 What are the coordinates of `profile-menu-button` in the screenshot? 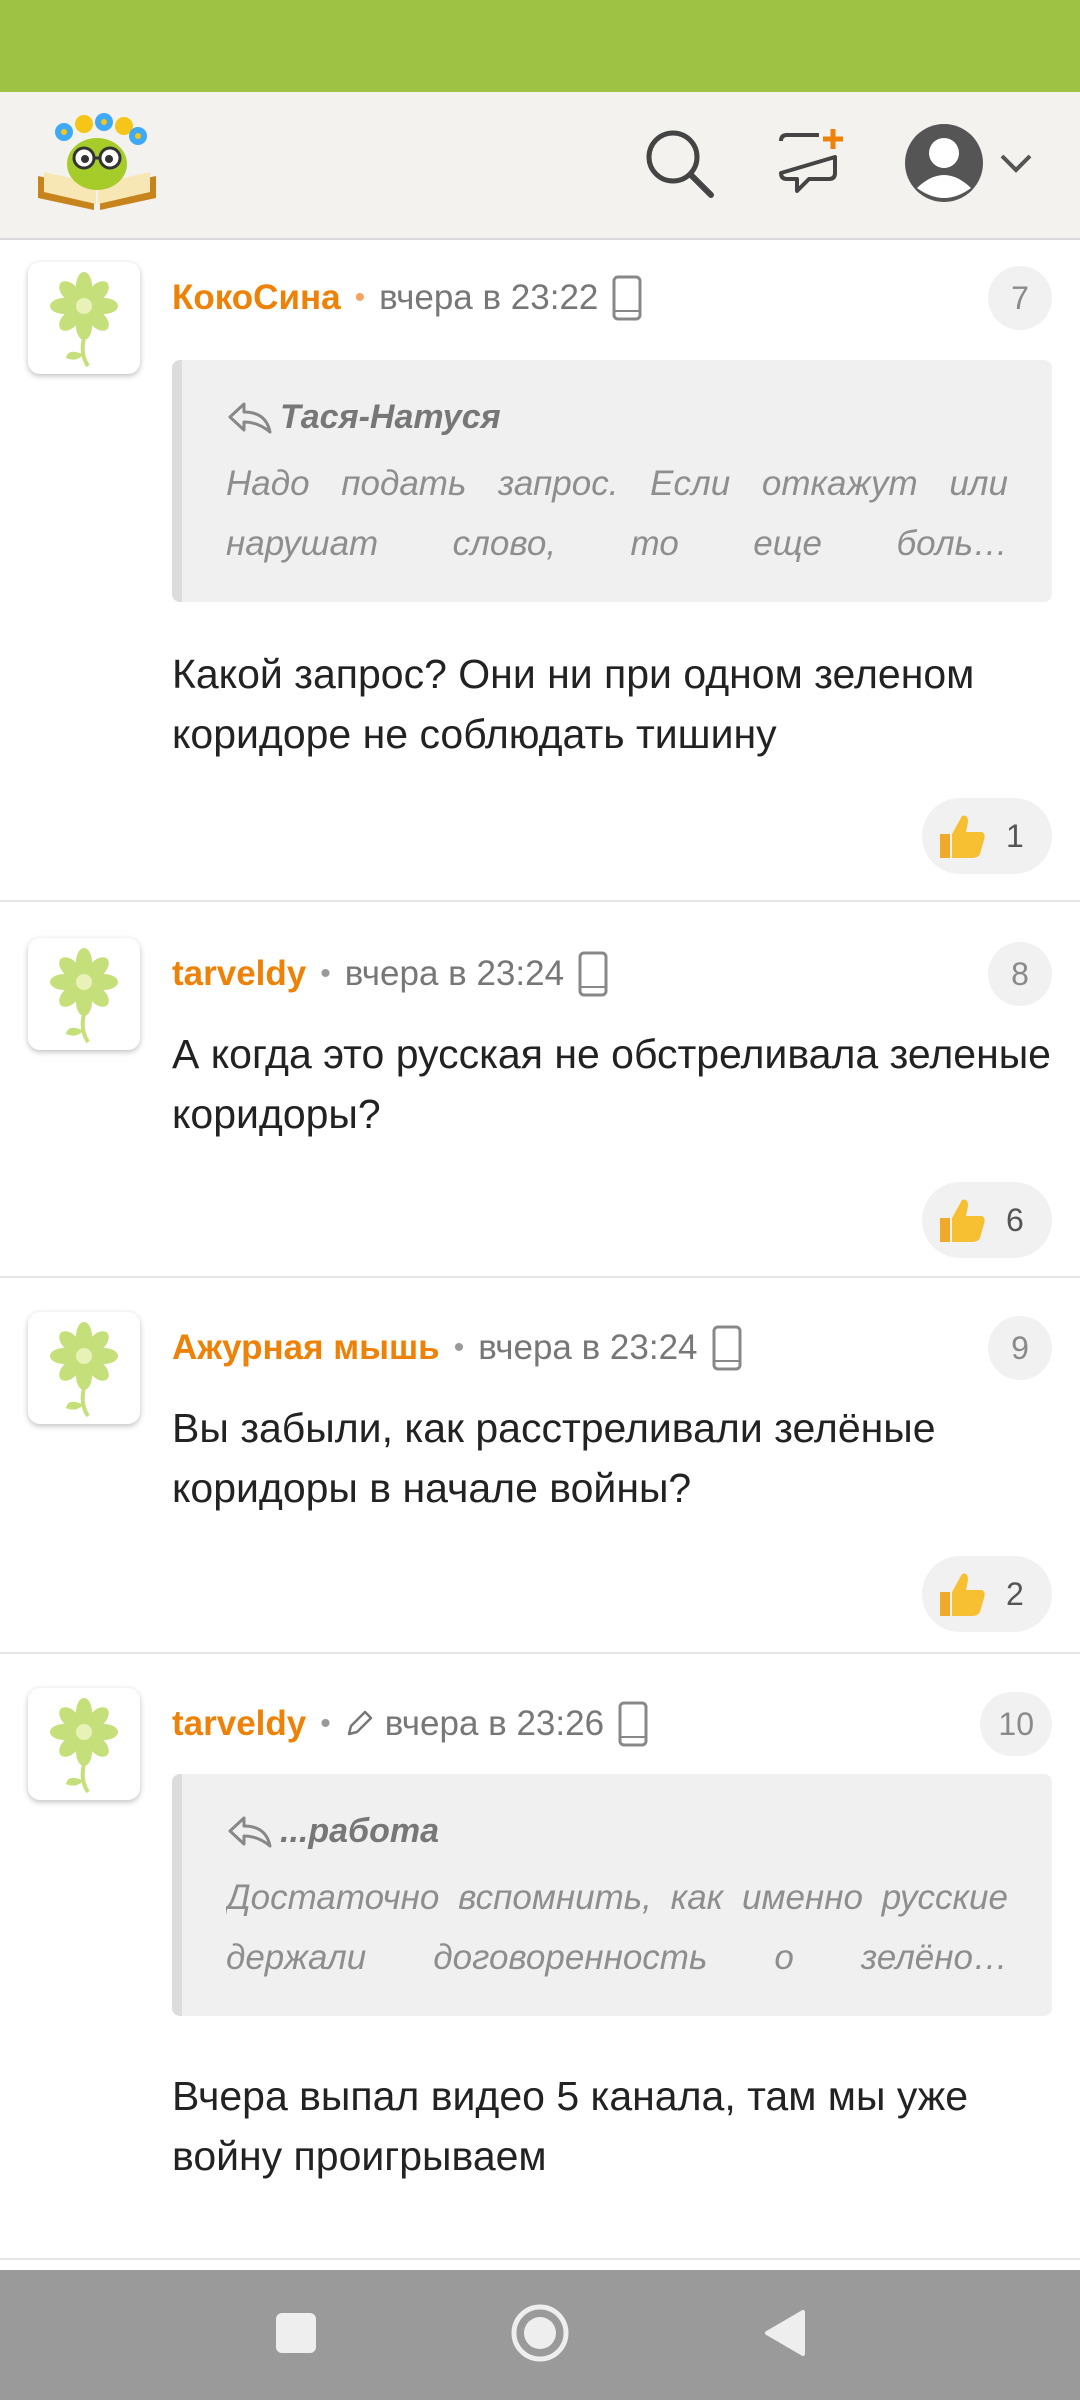 It's located at (968, 165).